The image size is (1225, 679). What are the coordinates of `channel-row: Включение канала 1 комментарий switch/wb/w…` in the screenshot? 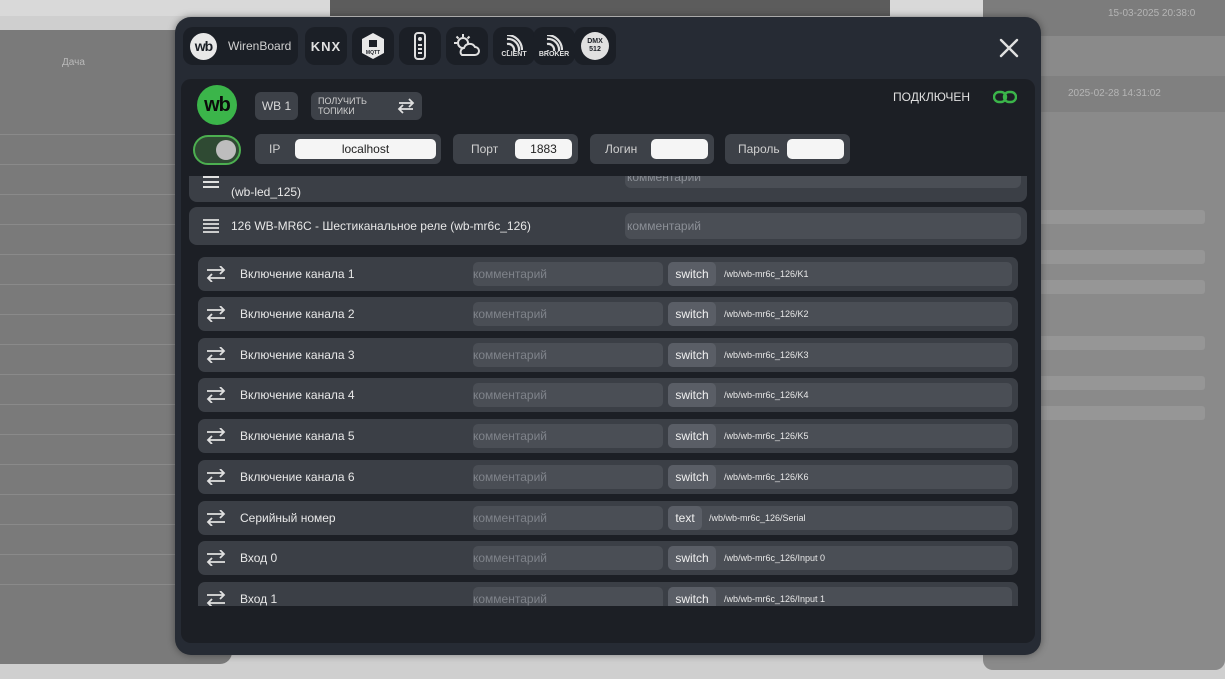 It's located at (608, 274).